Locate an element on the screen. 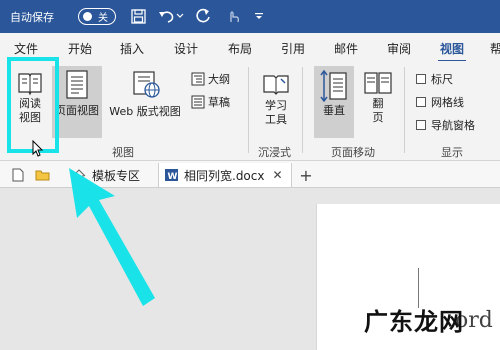 The image size is (500, 350). title-bar: 自动保存 关 is located at coordinates (250, 16).